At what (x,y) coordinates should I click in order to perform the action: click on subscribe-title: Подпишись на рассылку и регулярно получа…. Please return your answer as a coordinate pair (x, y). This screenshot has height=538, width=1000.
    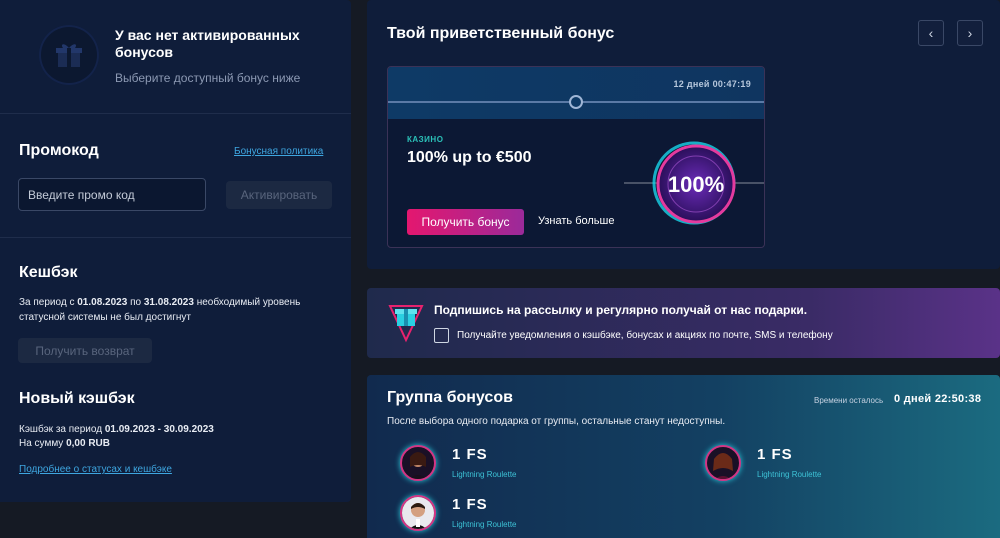
    Looking at the image, I should click on (621, 310).